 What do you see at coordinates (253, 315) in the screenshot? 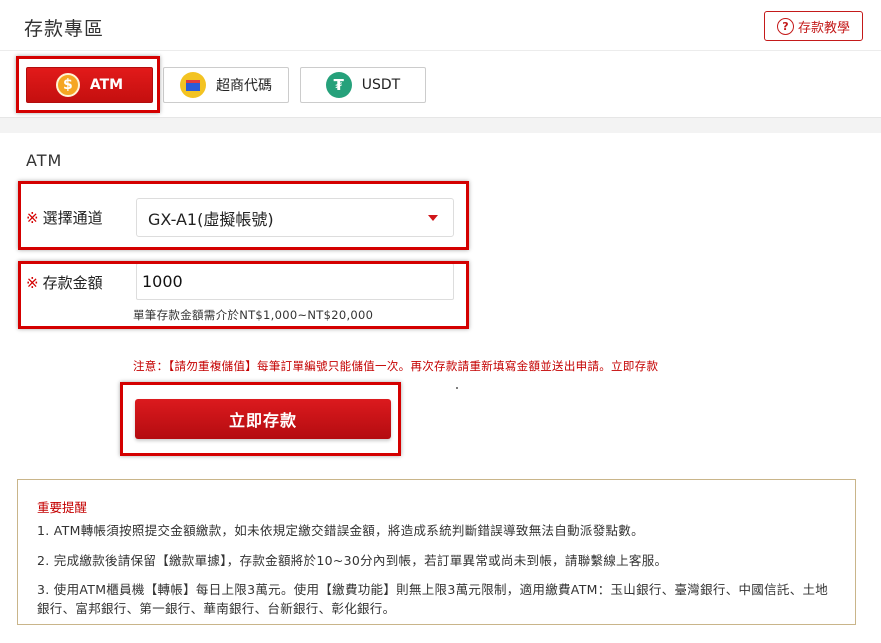
I see `amount-hint: 單筆存款金額需介於NT$1,000~NT$20,000` at bounding box center [253, 315].